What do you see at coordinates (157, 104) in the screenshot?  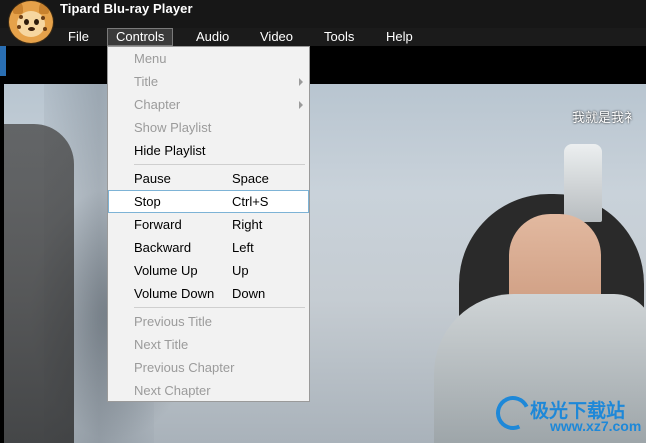 I see `menu-item-label: Chapter` at bounding box center [157, 104].